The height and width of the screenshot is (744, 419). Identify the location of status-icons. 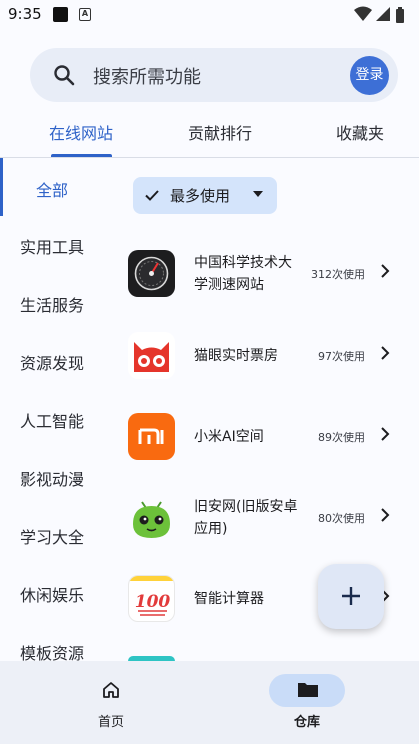
(379, 14).